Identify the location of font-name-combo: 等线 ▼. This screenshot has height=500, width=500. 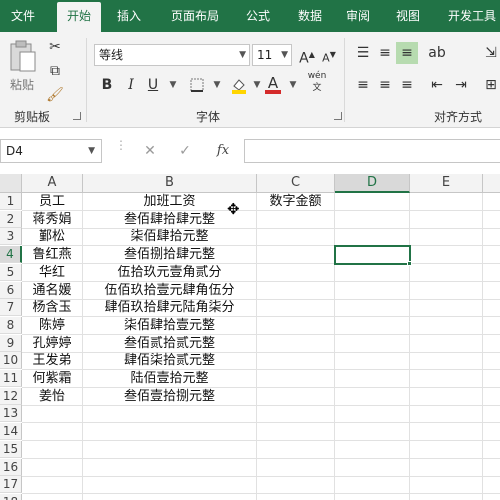
(172, 55).